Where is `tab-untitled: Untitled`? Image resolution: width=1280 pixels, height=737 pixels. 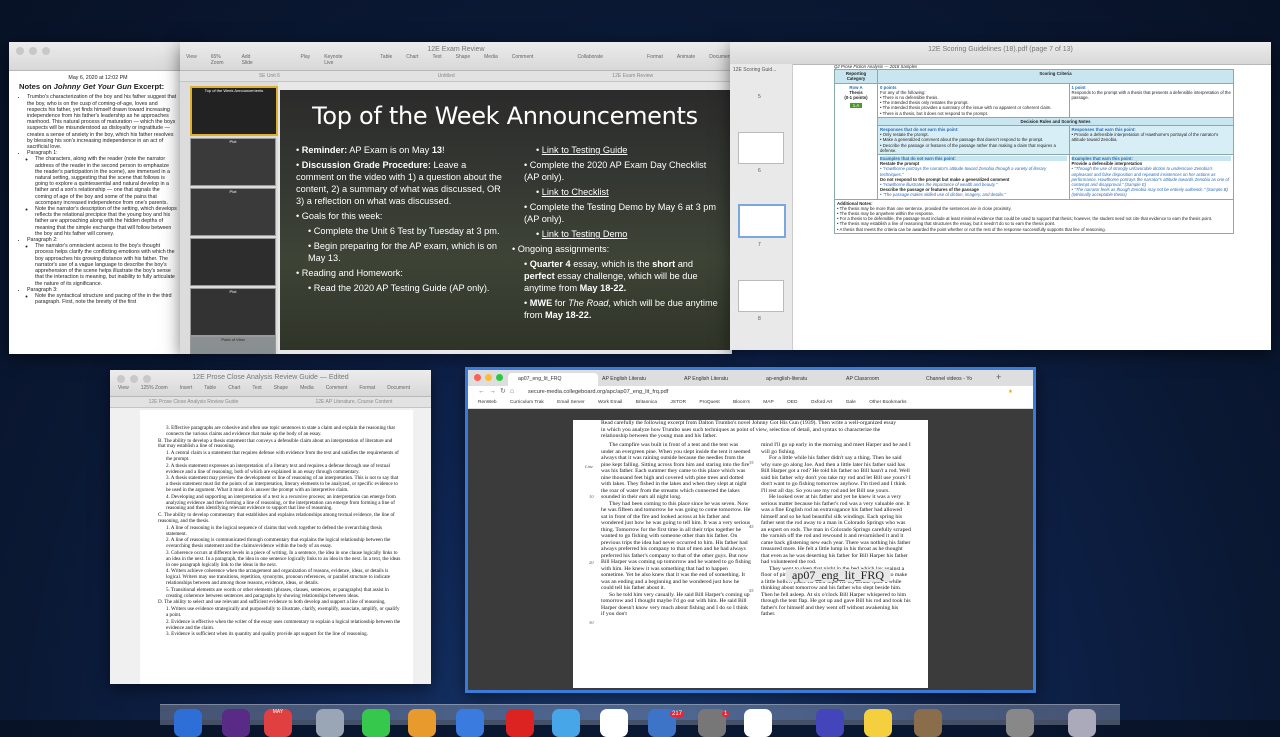 tab-untitled: Untitled is located at coordinates (446, 76).